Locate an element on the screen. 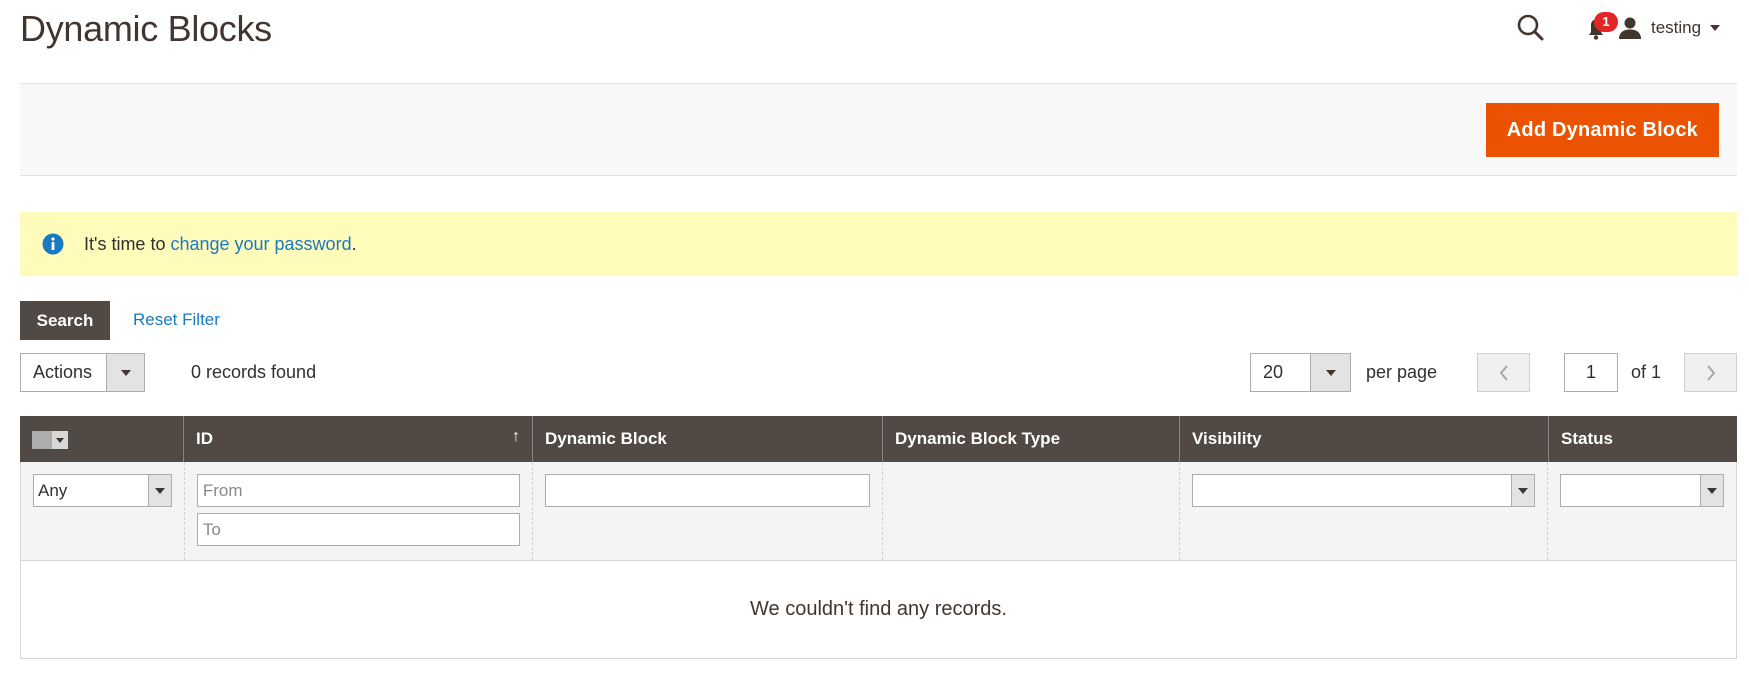  id-from-input is located at coordinates (358, 490).